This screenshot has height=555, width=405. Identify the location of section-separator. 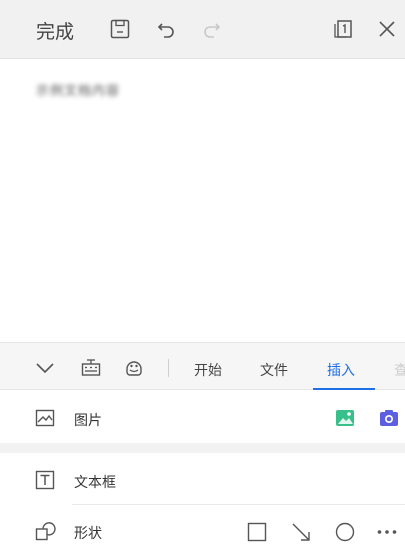
(202, 448).